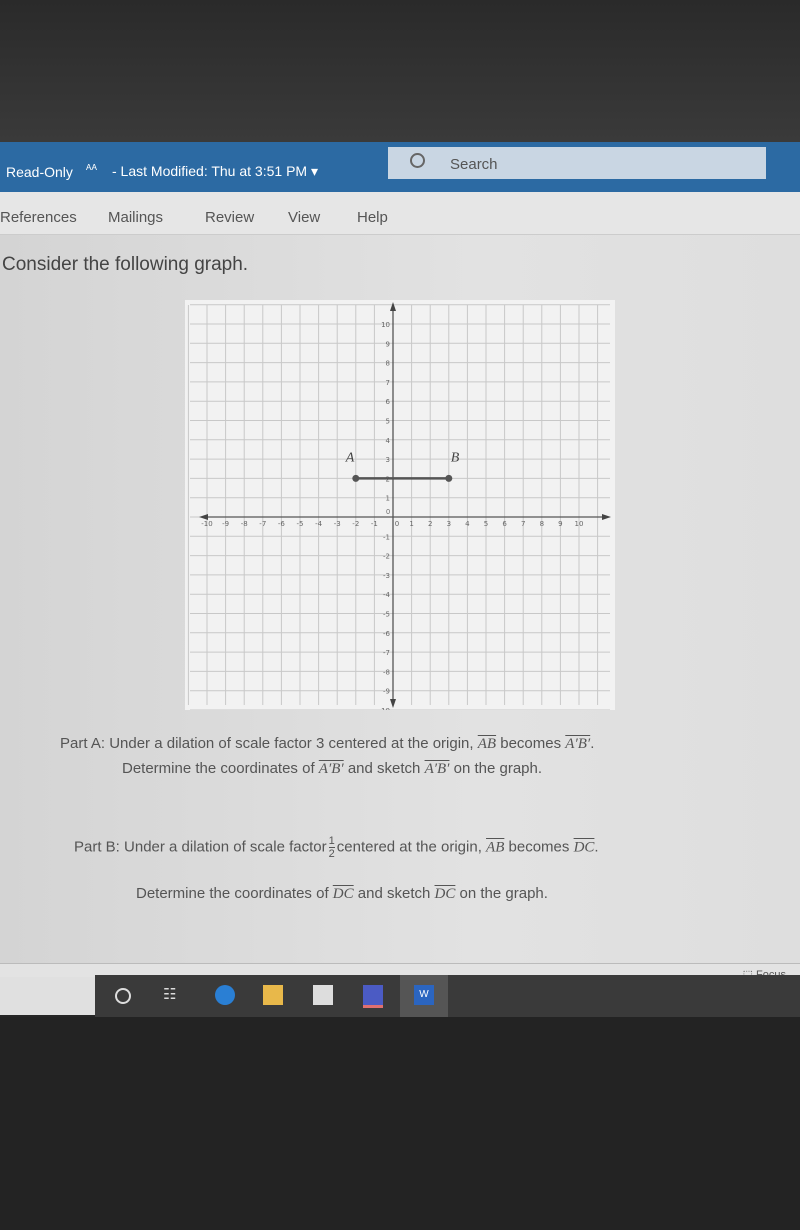 This screenshot has width=800, height=1230. What do you see at coordinates (455, 457) in the screenshot?
I see `point-label-B: B` at bounding box center [455, 457].